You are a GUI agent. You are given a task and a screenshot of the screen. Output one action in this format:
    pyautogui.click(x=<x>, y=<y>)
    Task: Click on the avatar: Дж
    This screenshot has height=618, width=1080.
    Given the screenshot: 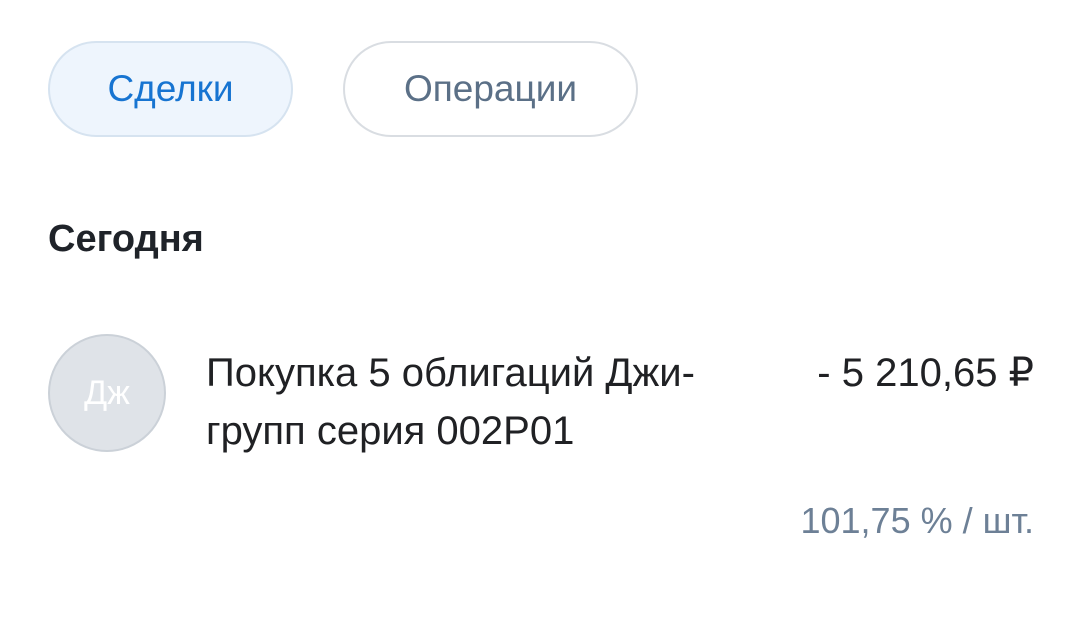 What is the action you would take?
    pyautogui.click(x=107, y=393)
    